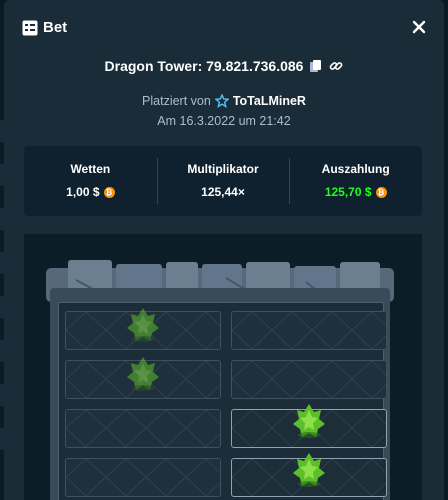 Image resolution: width=448 pixels, height=500 pixels. What do you see at coordinates (336, 66) in the screenshot?
I see `link-icon` at bounding box center [336, 66].